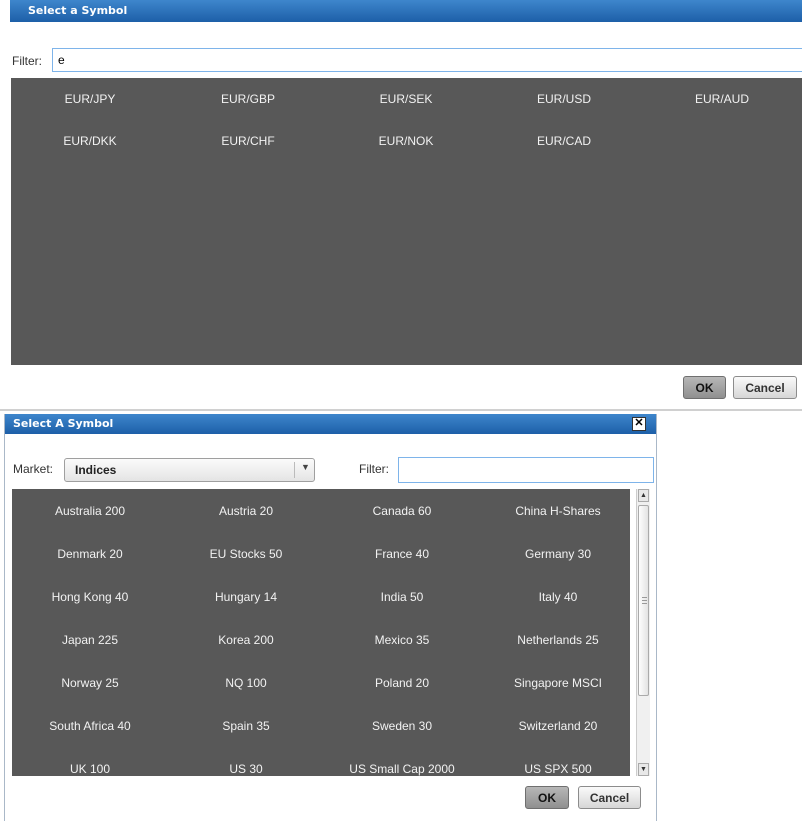  What do you see at coordinates (246, 640) in the screenshot?
I see `symbol-item: Korea 200` at bounding box center [246, 640].